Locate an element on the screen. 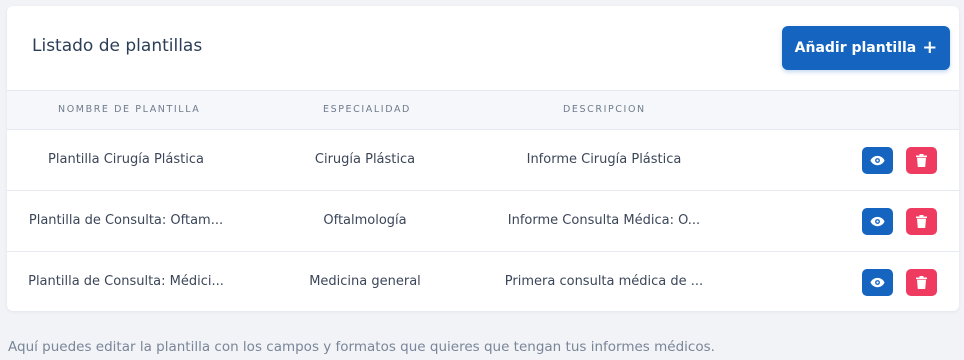 This screenshot has height=360, width=964. column-header-description: DESCRIPCION is located at coordinates (604, 109).